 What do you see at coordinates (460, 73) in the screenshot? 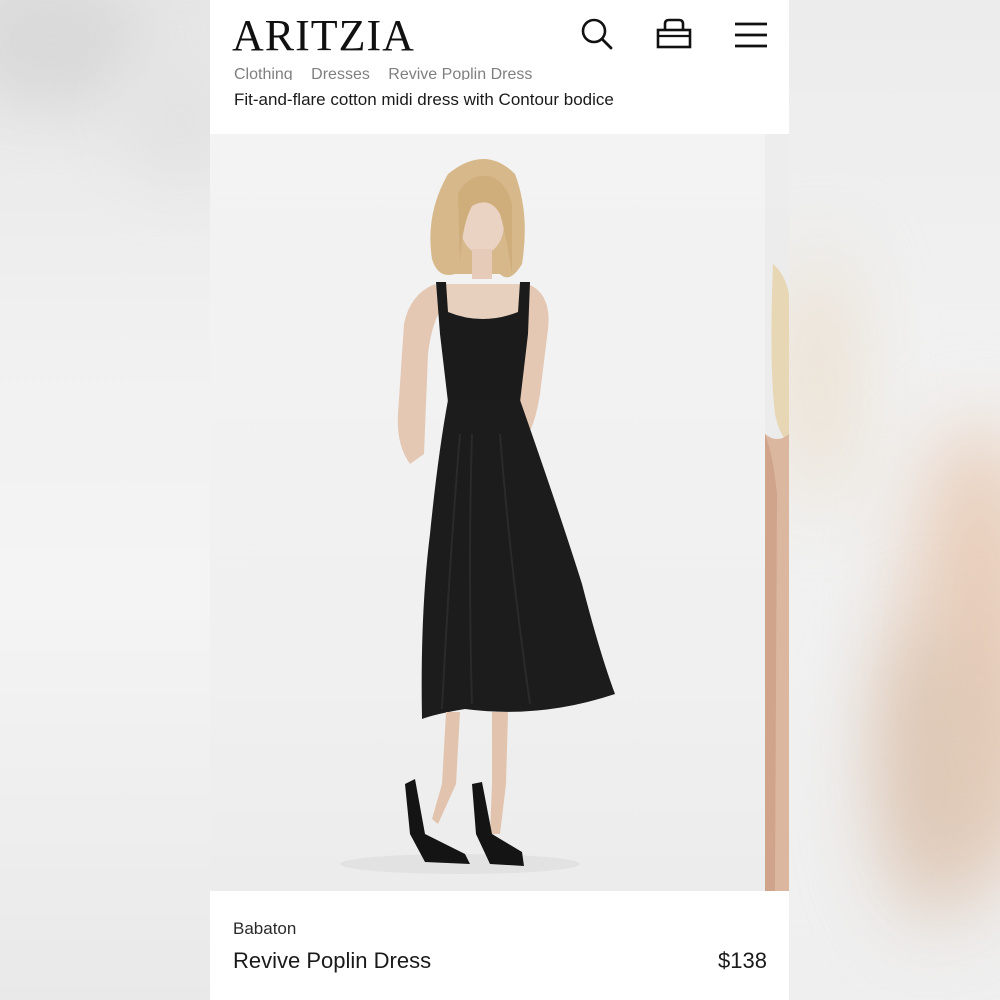
I see `breadcrumb-item-current: Revive Poplin Dress` at bounding box center [460, 73].